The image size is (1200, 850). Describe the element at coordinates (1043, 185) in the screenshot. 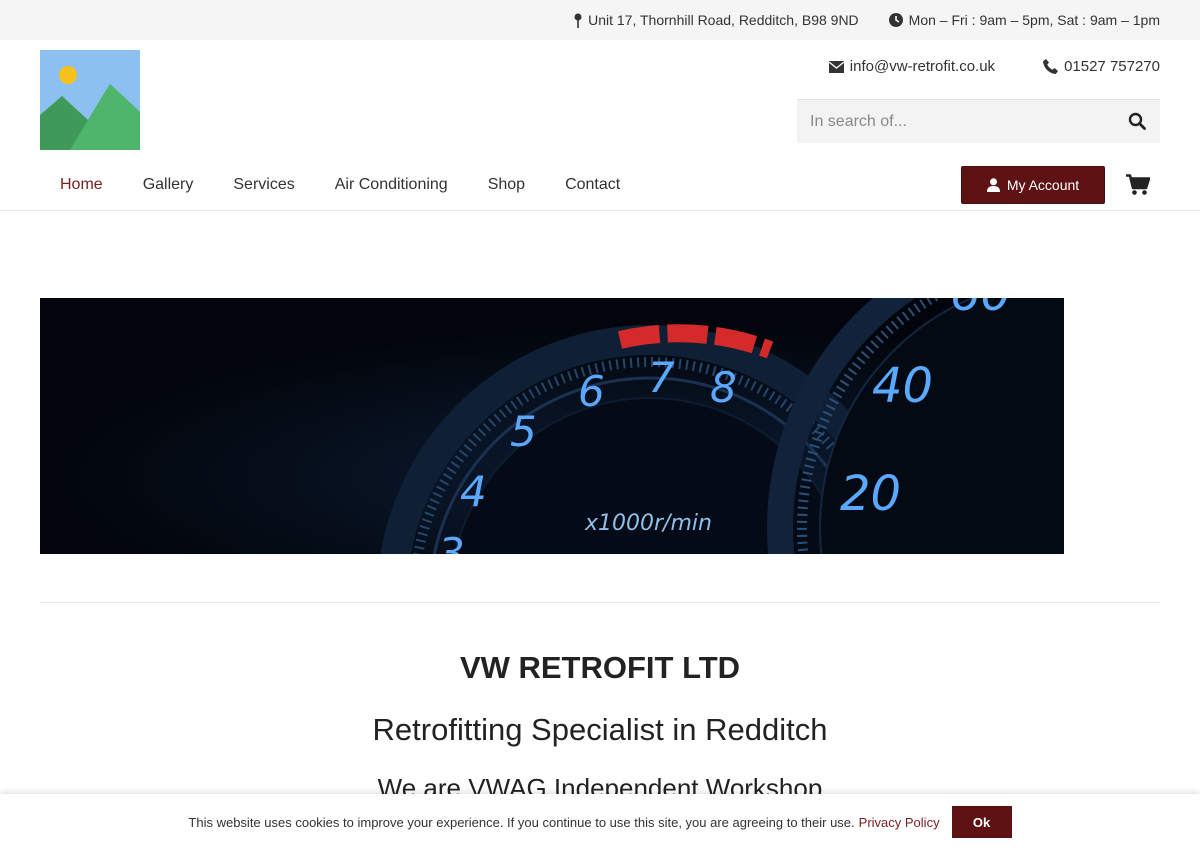

I see `my-account-label: My Account` at that location.